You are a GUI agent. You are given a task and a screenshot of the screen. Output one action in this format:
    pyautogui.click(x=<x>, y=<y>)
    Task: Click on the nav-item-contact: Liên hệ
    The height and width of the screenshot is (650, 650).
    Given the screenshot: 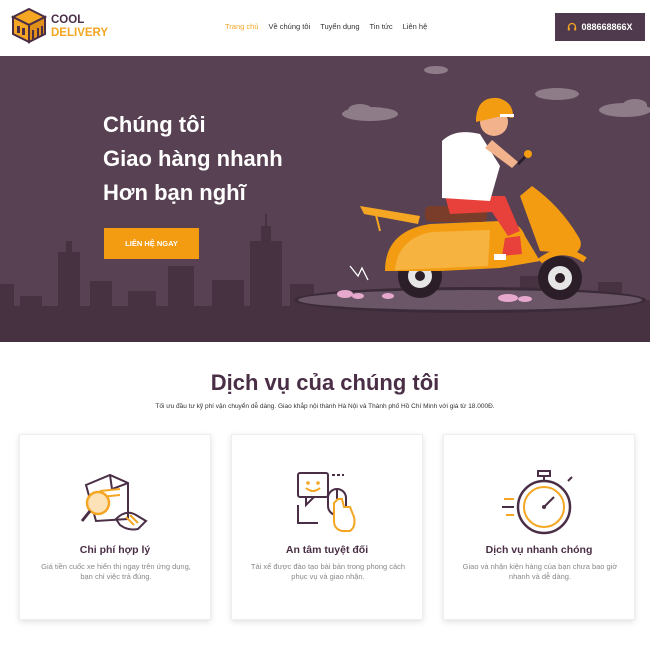 What is the action you would take?
    pyautogui.click(x=415, y=26)
    